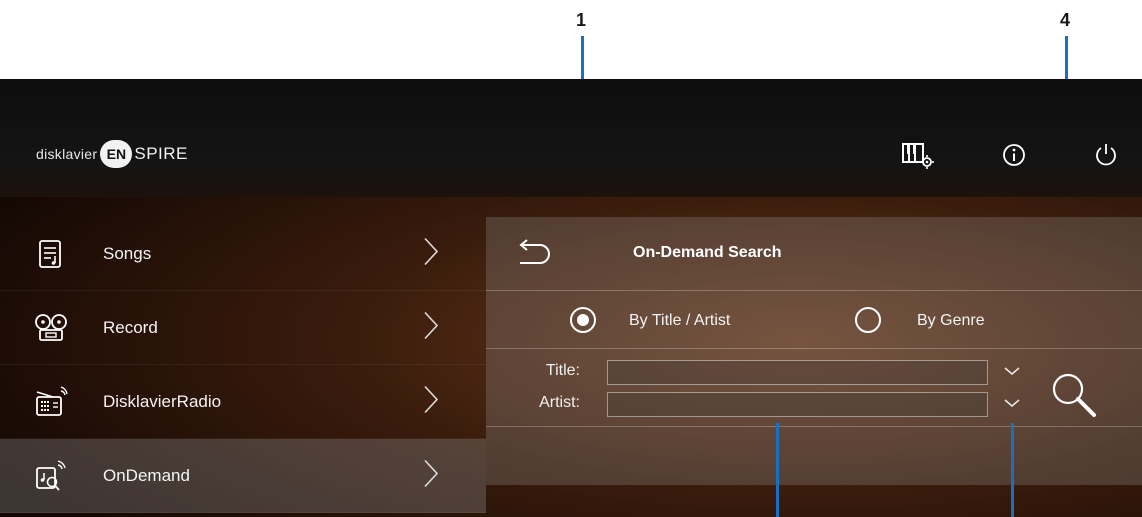 The height and width of the screenshot is (517, 1142). I want to click on callout-3-line, so click(1012, 470).